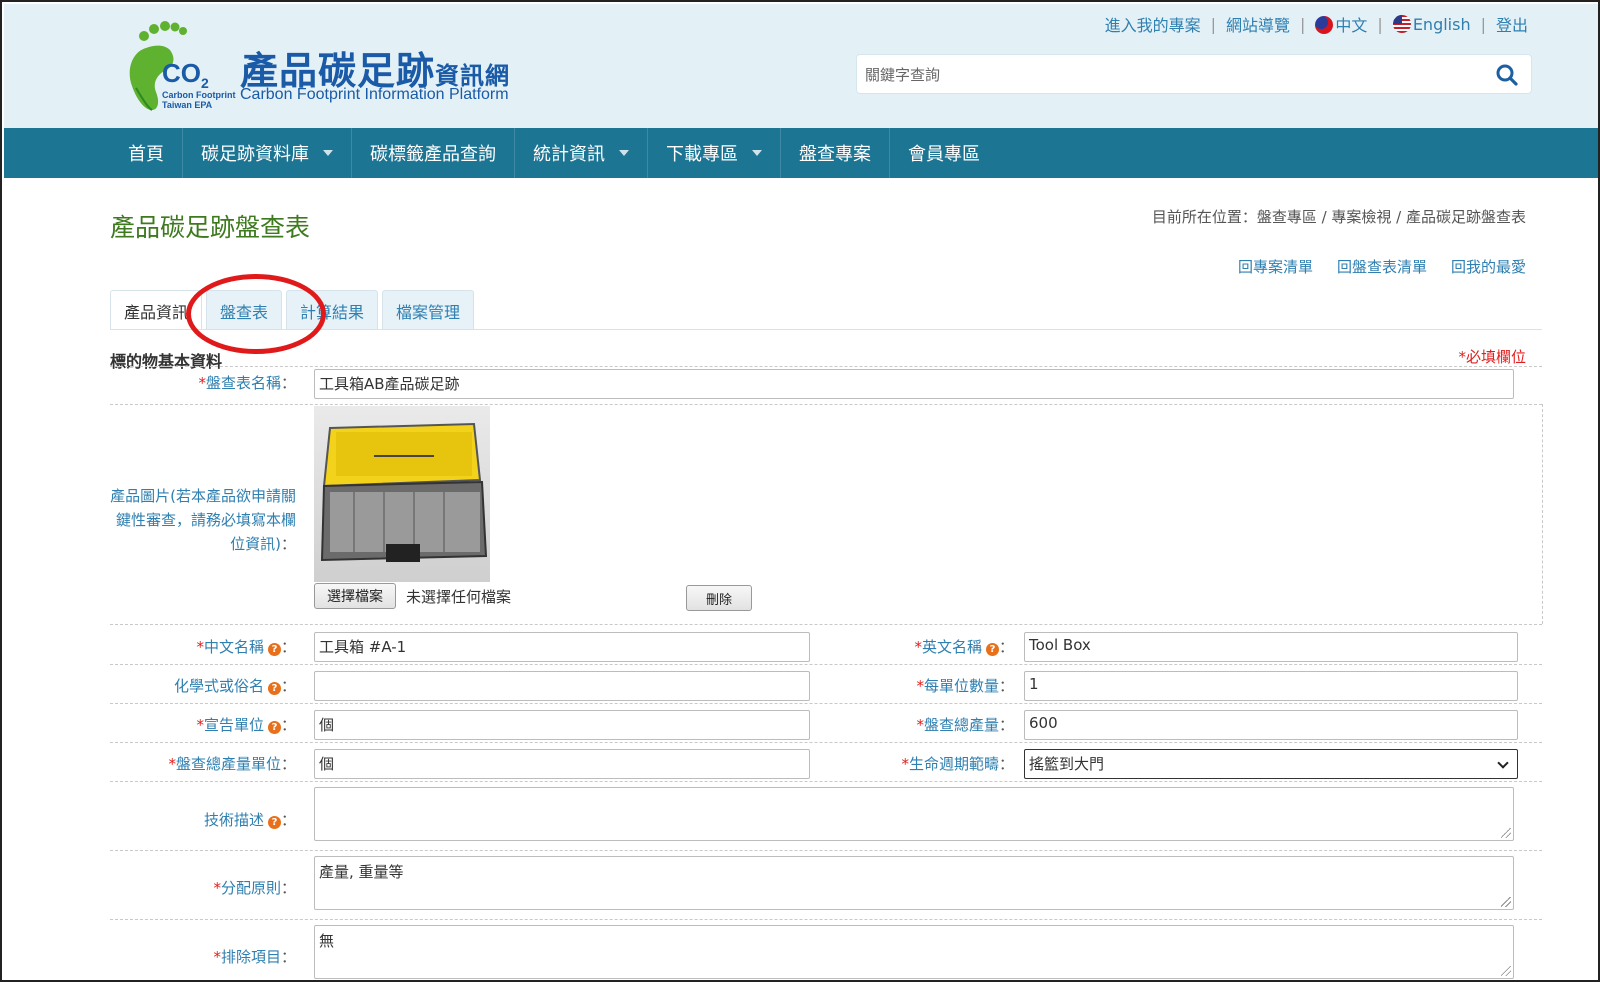  What do you see at coordinates (428, 310) in the screenshot?
I see `tab-files: 檔案管理` at bounding box center [428, 310].